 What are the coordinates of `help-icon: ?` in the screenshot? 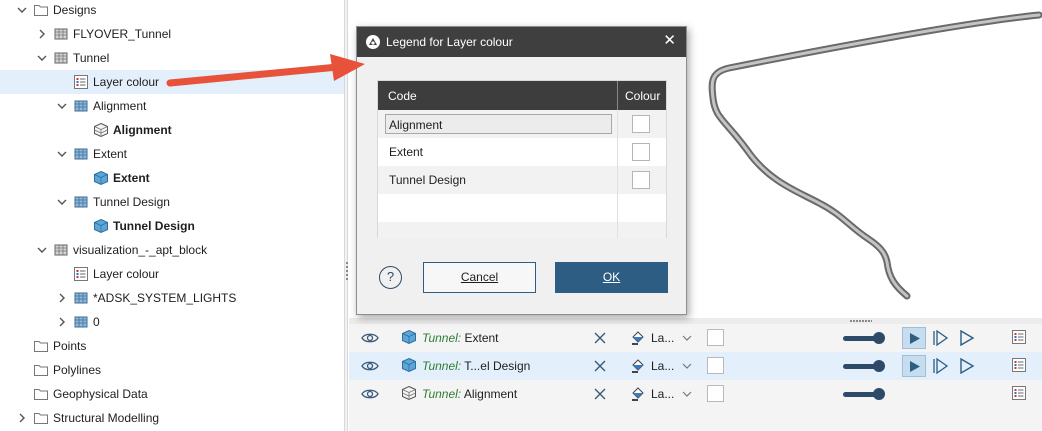 It's located at (390, 277).